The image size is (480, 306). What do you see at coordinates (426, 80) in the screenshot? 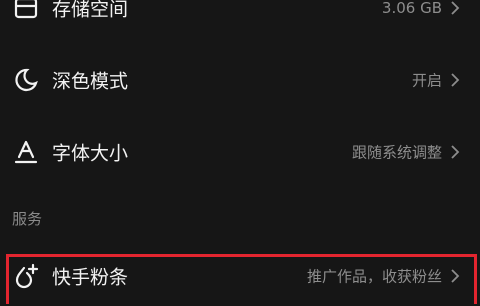
I see `dark-mode-value: 开启` at bounding box center [426, 80].